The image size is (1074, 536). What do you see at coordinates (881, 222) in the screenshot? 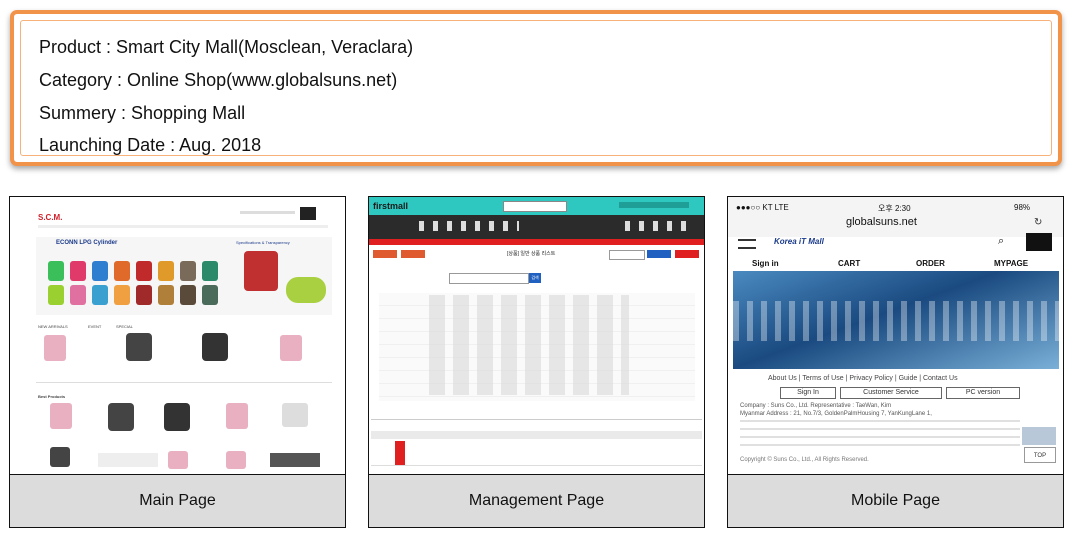
I see `url-bar: globalsuns.net` at bounding box center [881, 222].